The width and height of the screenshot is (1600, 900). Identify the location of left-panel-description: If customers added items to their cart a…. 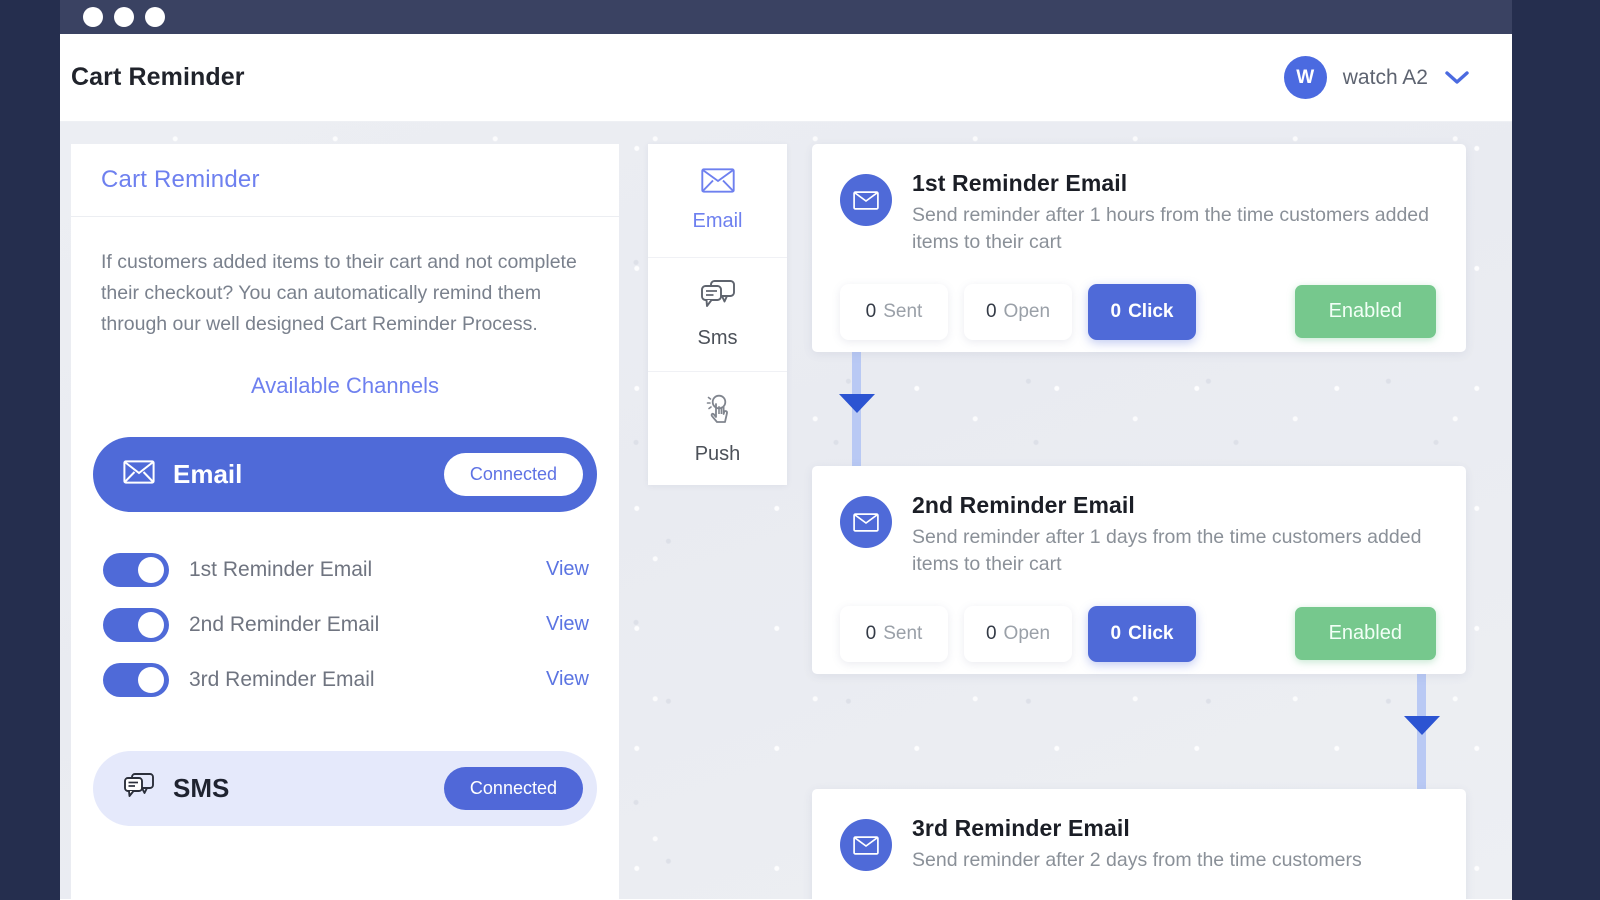
(339, 293).